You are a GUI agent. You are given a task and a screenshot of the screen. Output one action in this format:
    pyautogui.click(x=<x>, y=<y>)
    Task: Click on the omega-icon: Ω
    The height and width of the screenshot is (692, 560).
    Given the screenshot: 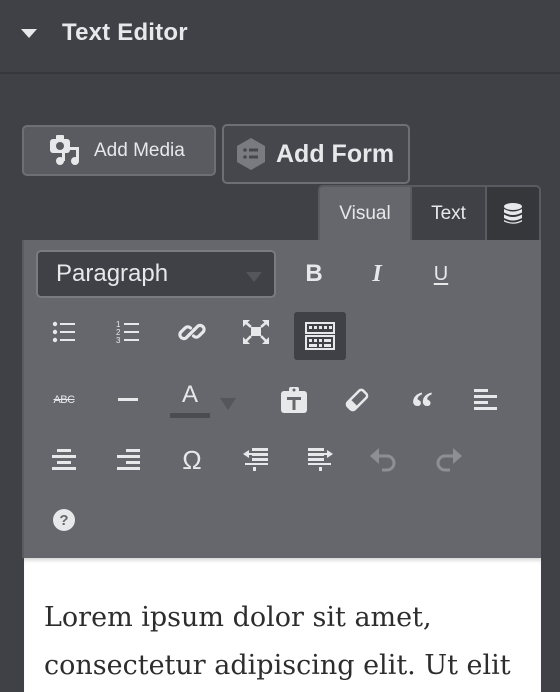 What is the action you would take?
    pyautogui.click(x=192, y=459)
    